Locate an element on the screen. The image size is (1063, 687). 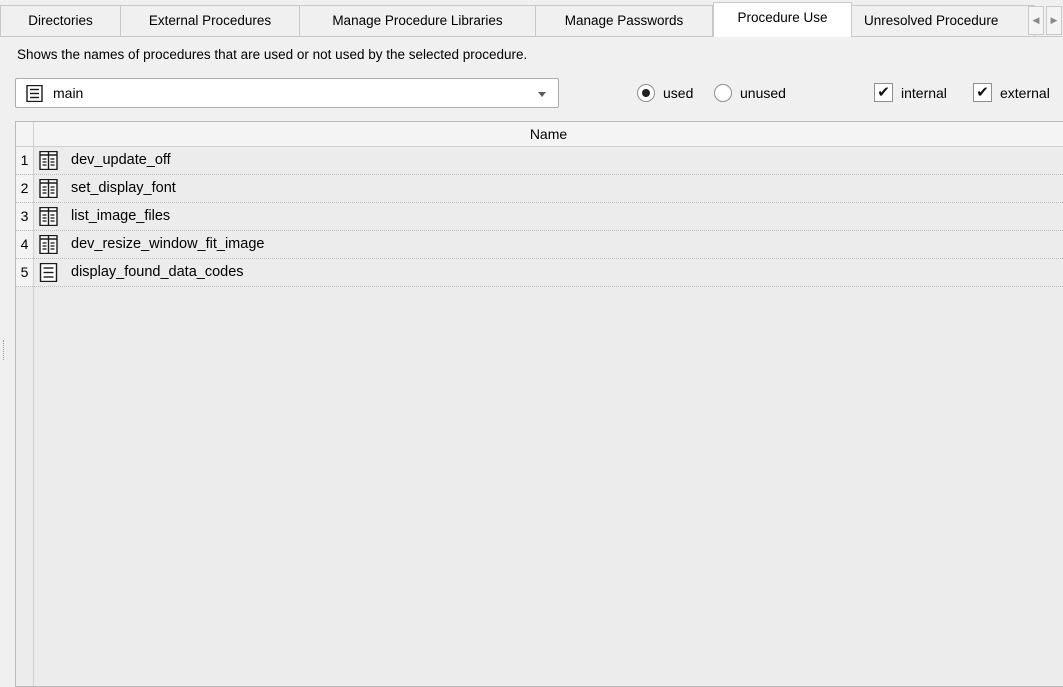
external-checkbox: ✔ is located at coordinates (982, 92).